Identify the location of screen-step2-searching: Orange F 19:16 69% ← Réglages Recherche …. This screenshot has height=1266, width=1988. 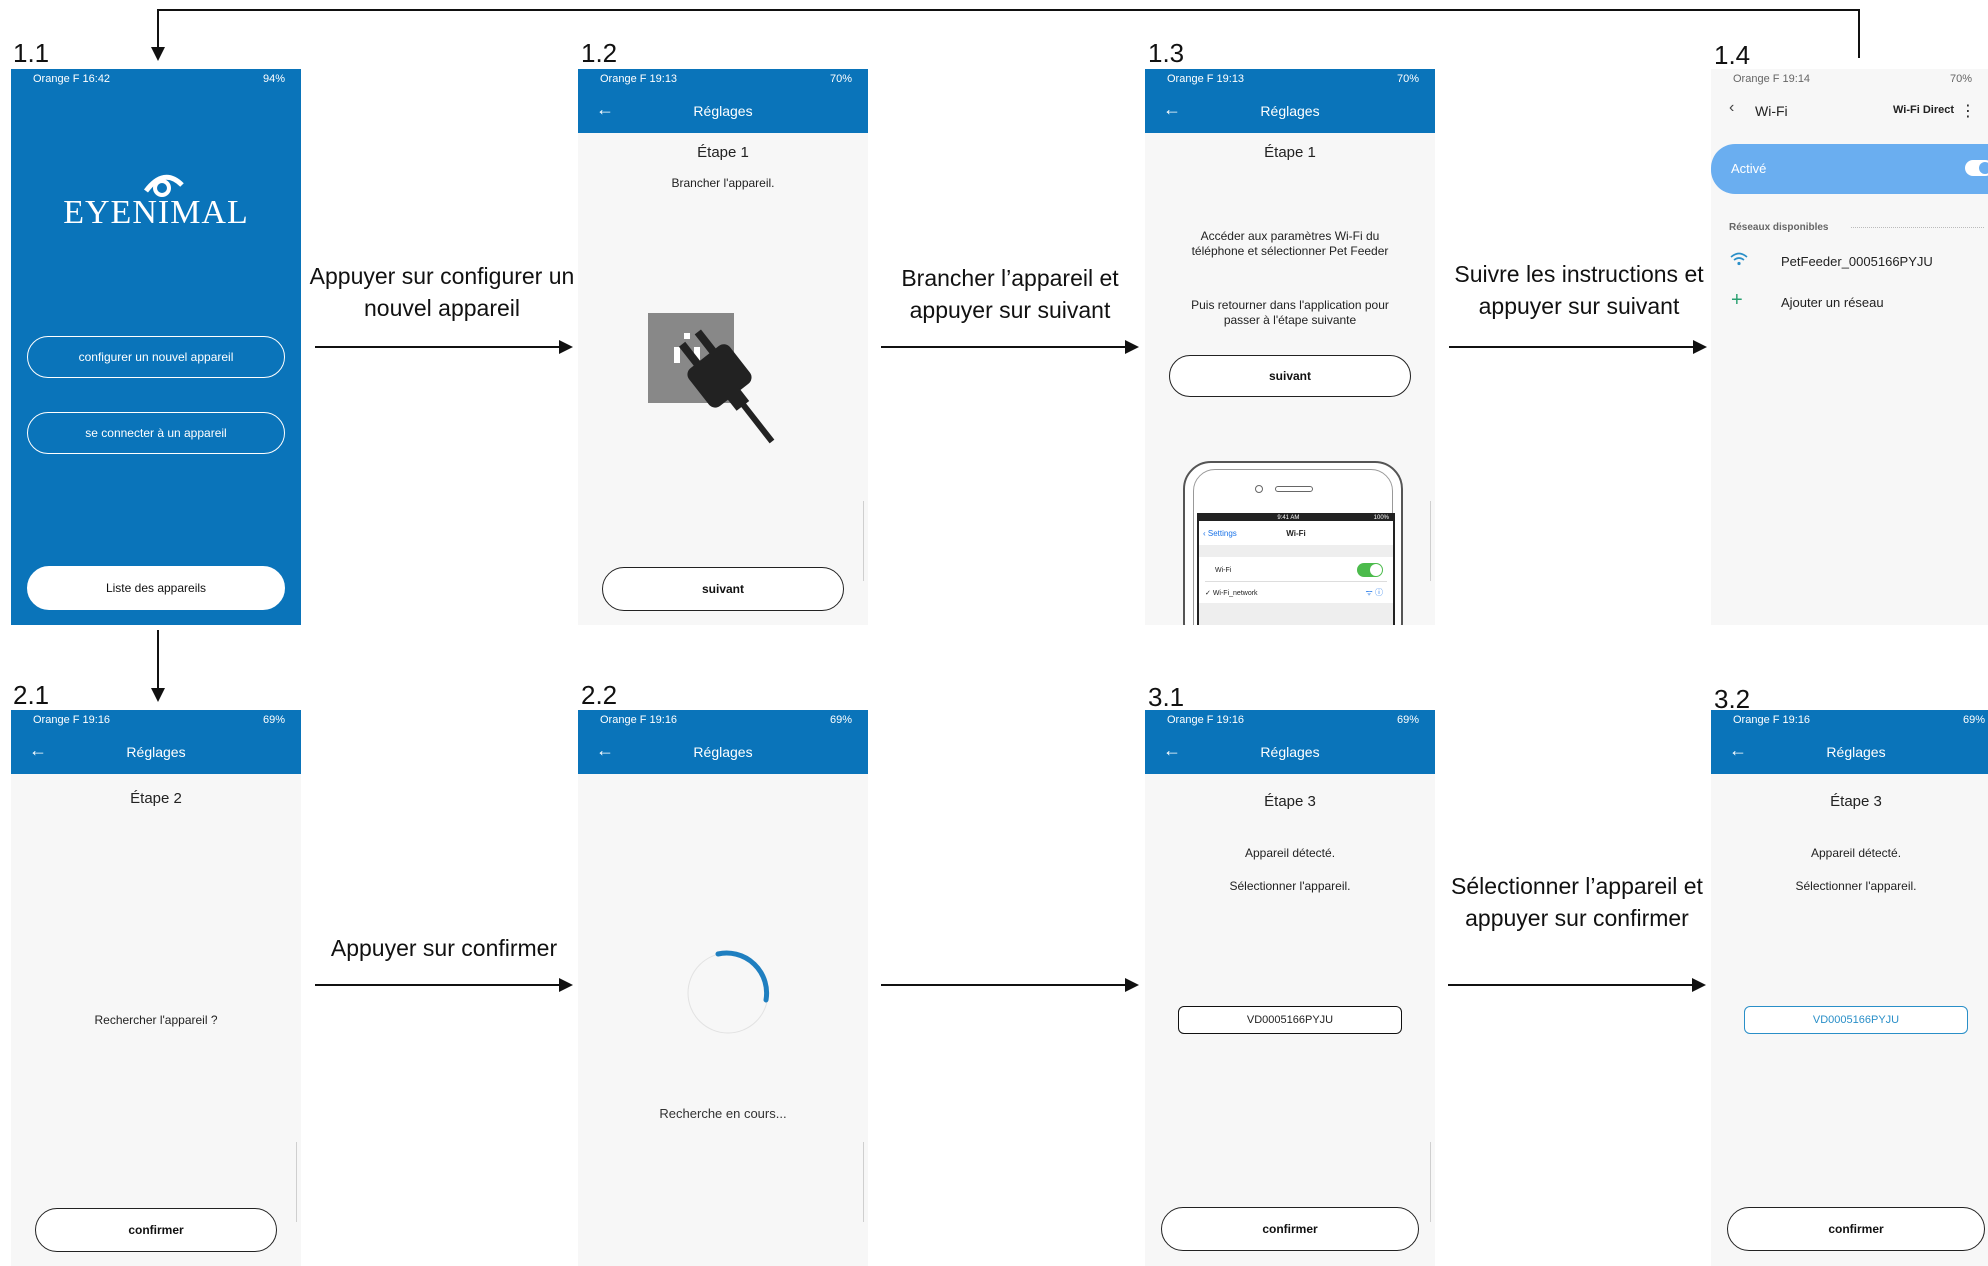
(723, 988).